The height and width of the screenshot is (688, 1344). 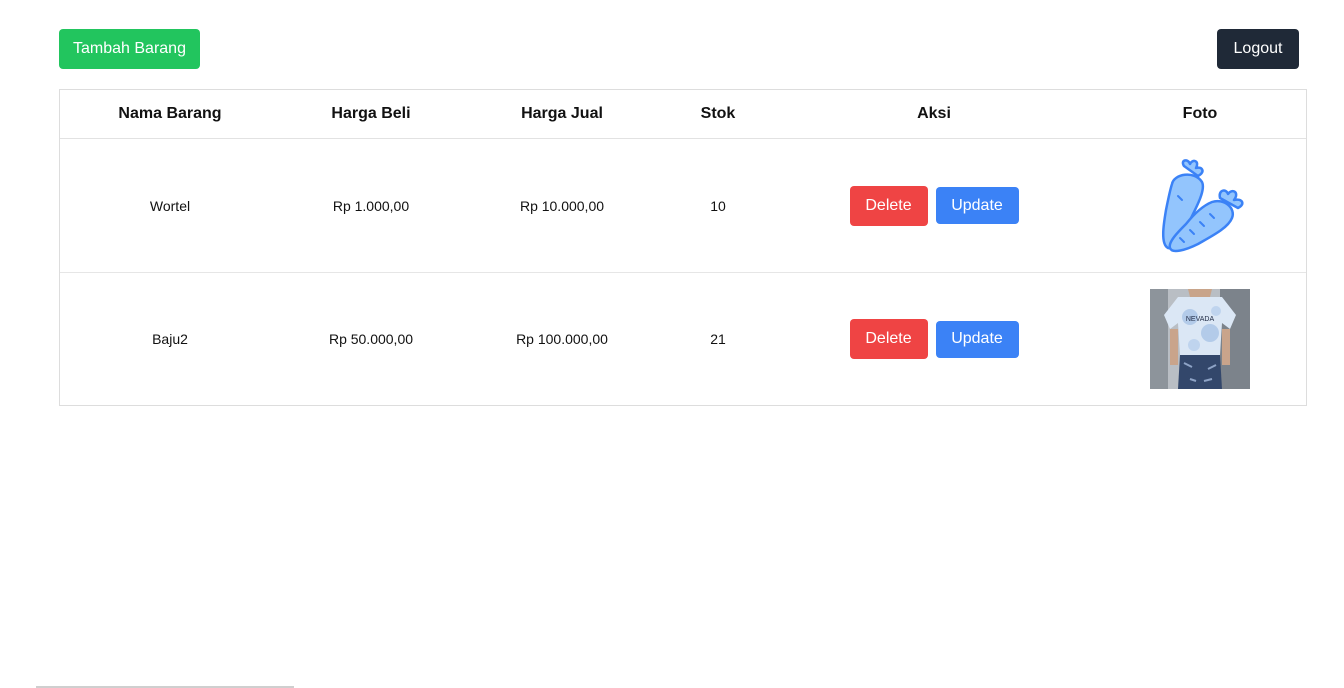 I want to click on item-stock: 10, so click(x=718, y=205).